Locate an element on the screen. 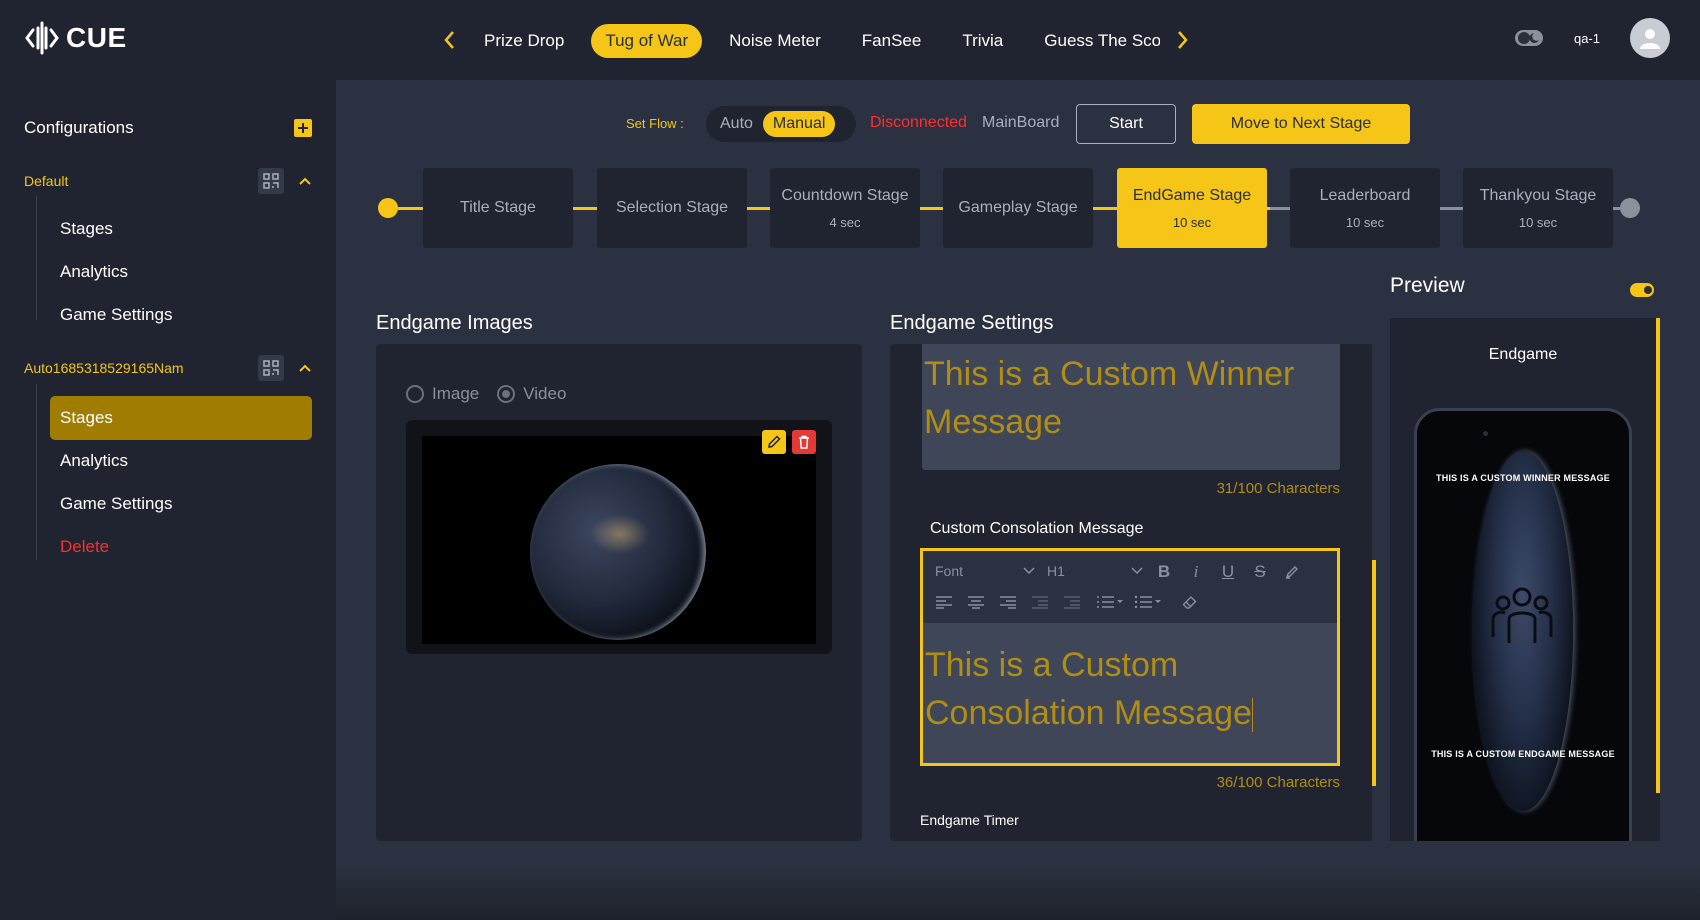 Image resolution: width=1700 pixels, height=920 pixels. cue-logo: CUE is located at coordinates (75, 38).